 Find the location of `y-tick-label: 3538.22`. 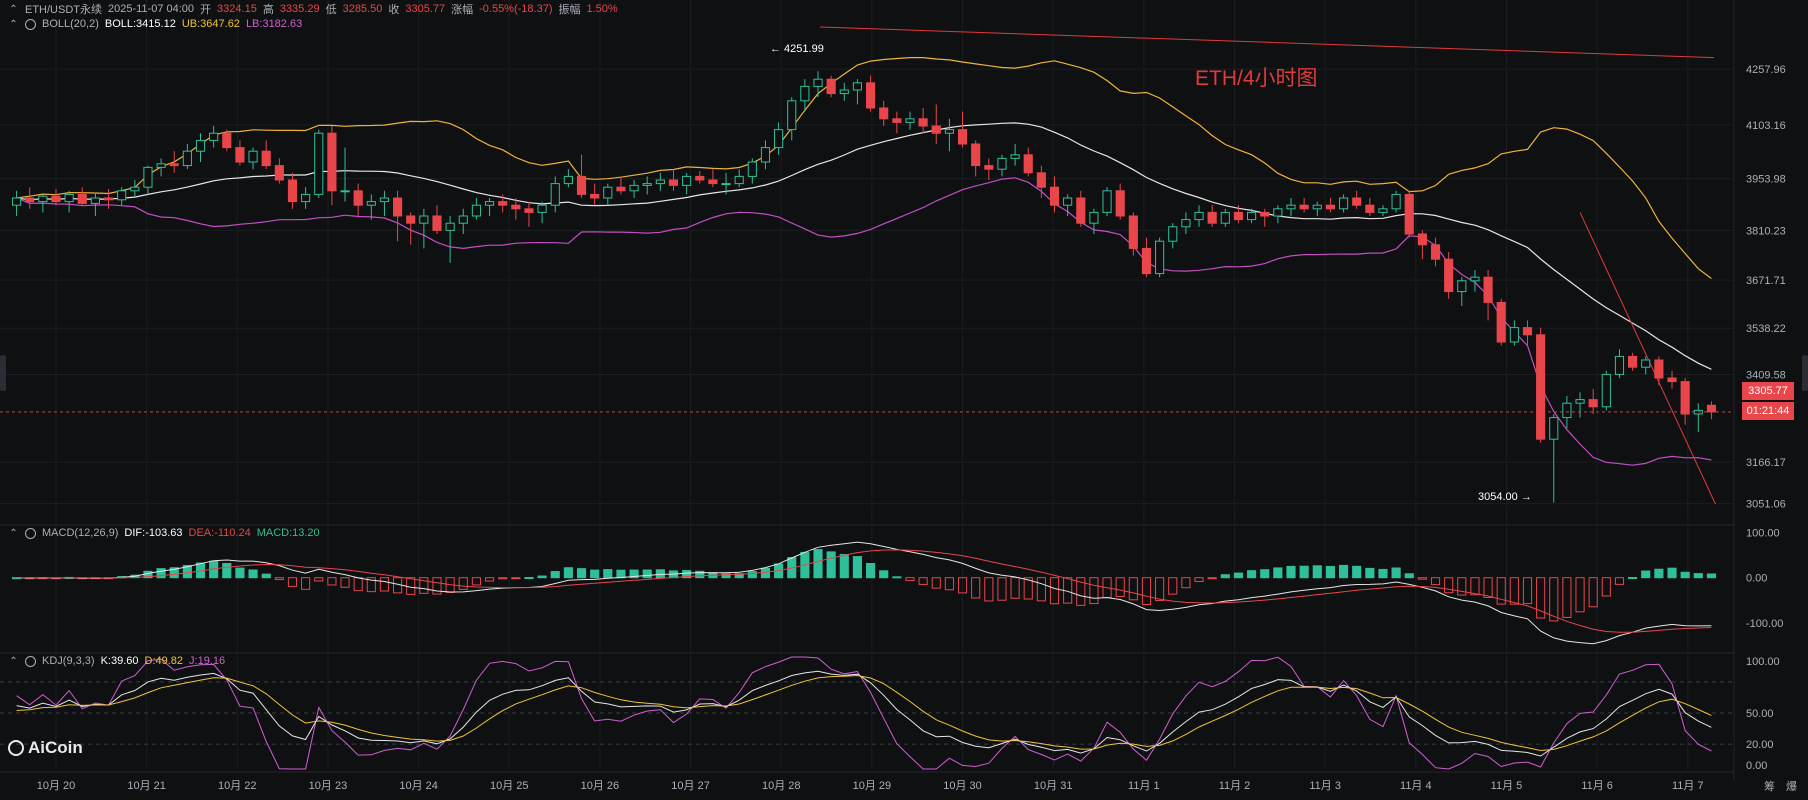

y-tick-label: 3538.22 is located at coordinates (1766, 329).